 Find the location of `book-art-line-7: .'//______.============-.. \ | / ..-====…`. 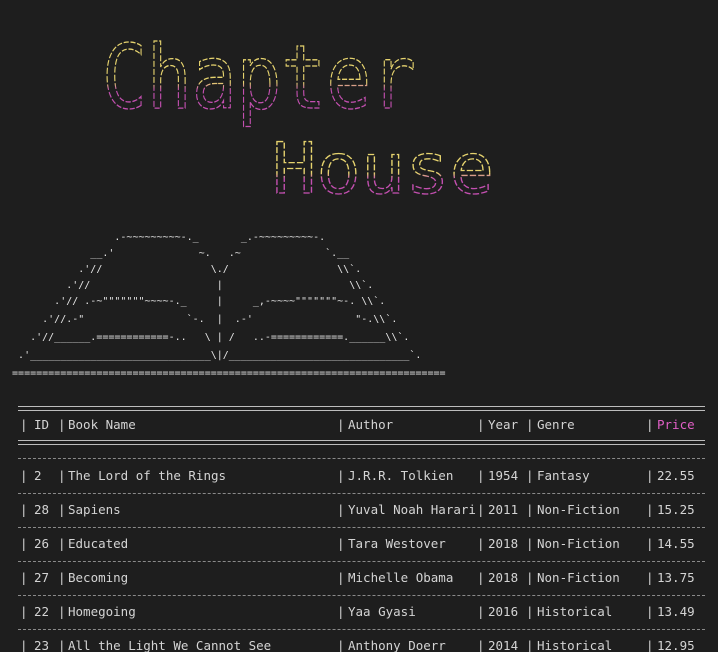

book-art-line-7: .'//______.============-.. \ | / ..-====… is located at coordinates (205, 337).